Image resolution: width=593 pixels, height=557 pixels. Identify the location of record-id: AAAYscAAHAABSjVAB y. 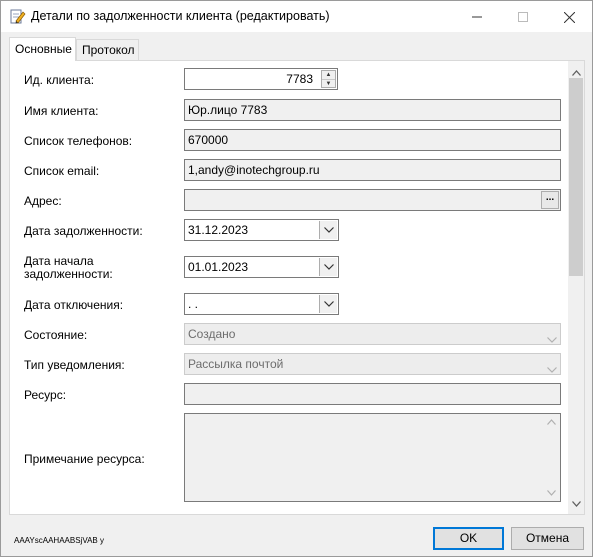
(59, 540).